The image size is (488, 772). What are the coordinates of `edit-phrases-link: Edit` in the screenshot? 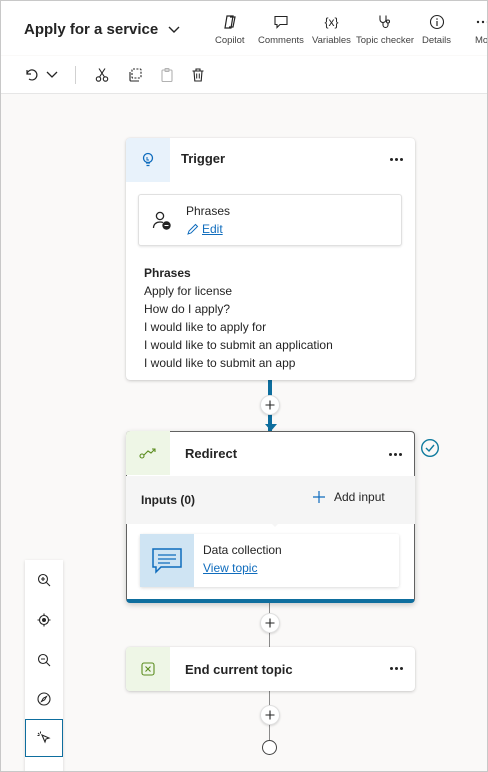 It's located at (204, 229).